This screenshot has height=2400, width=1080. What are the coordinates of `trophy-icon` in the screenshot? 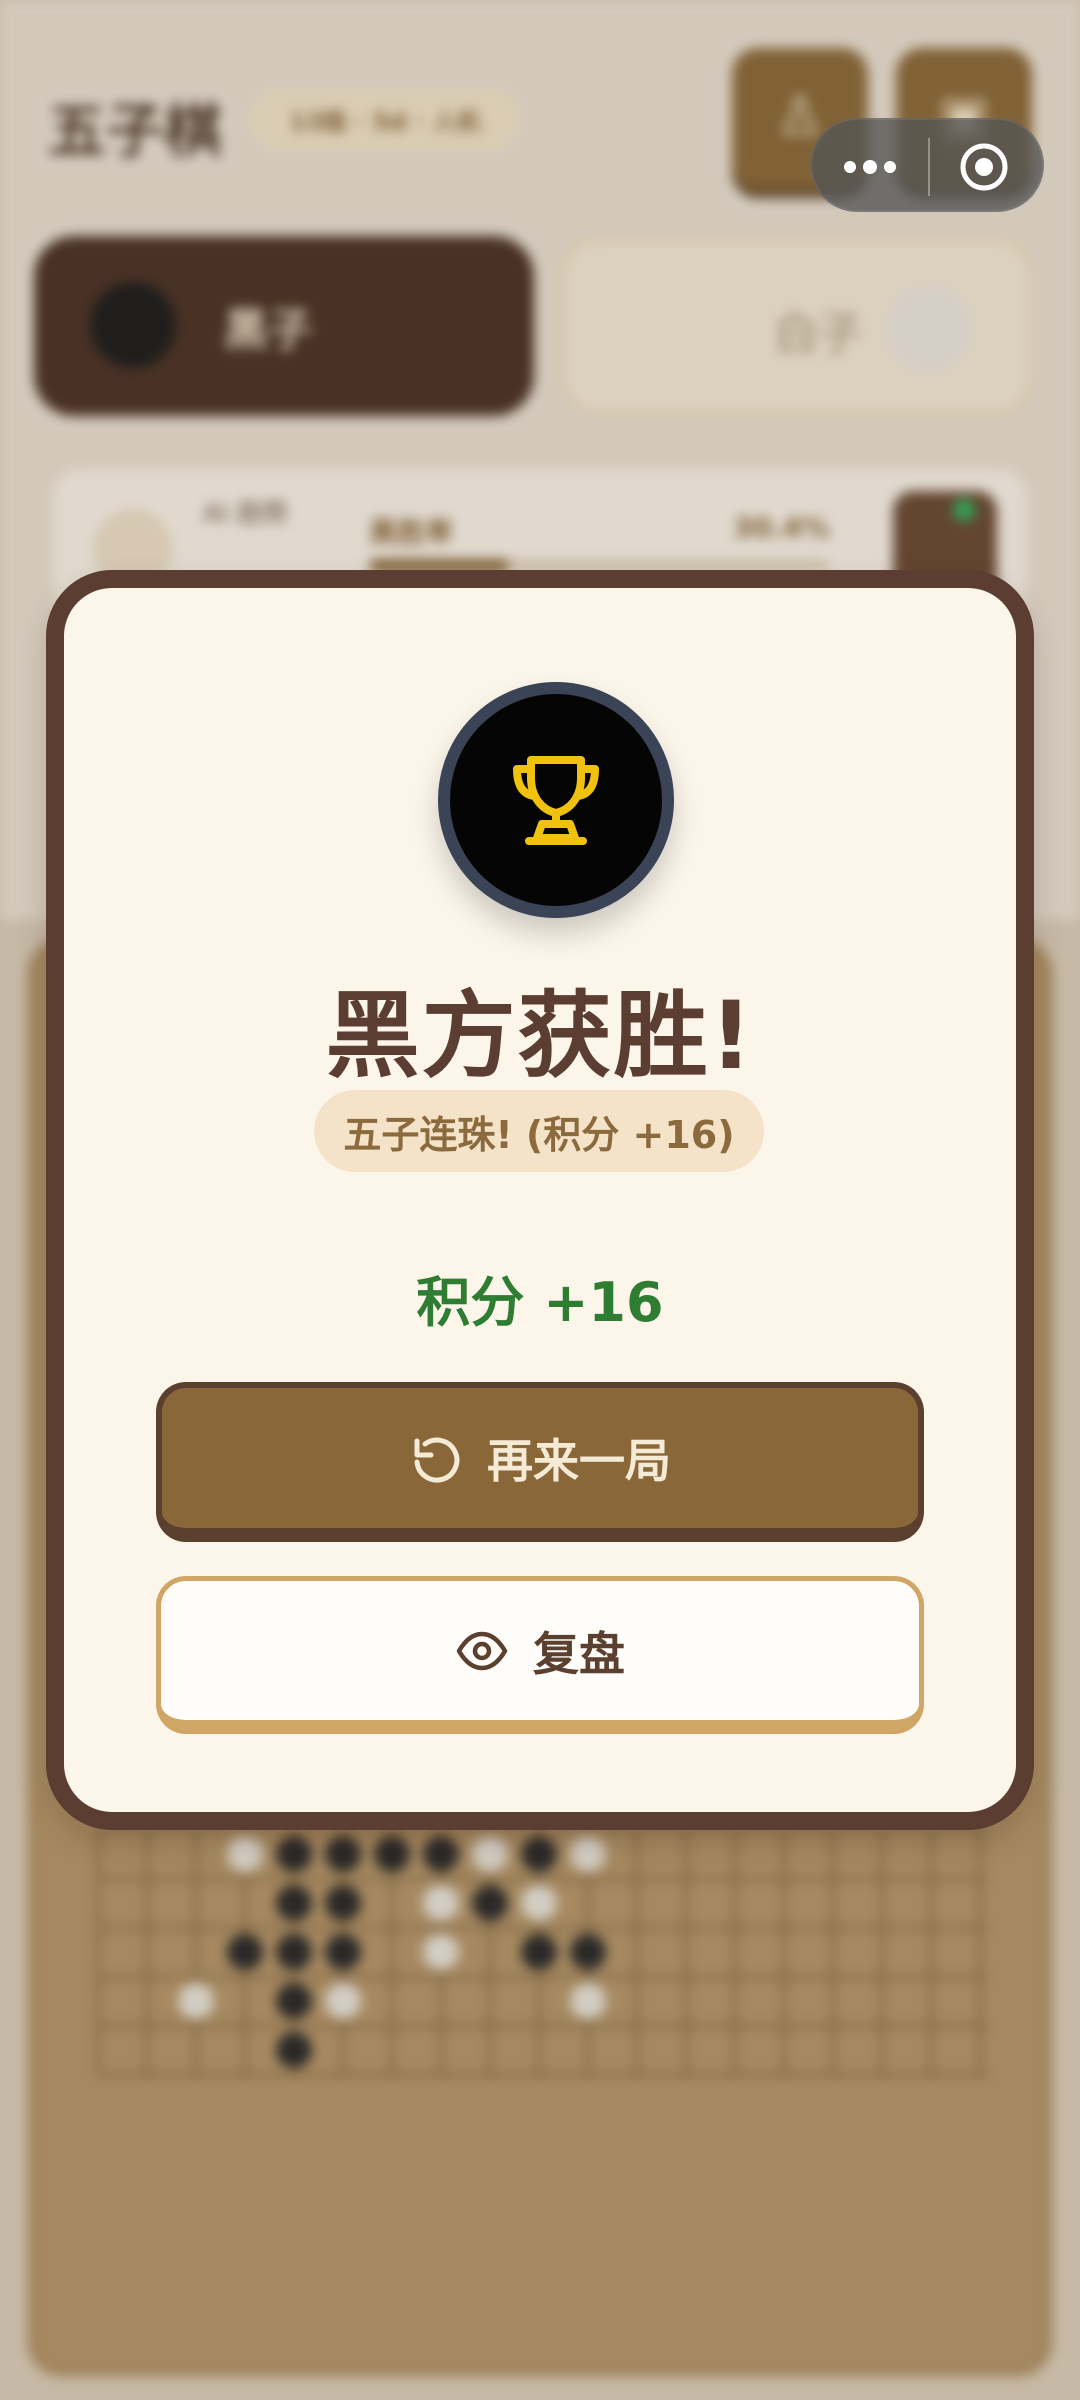 It's located at (556, 800).